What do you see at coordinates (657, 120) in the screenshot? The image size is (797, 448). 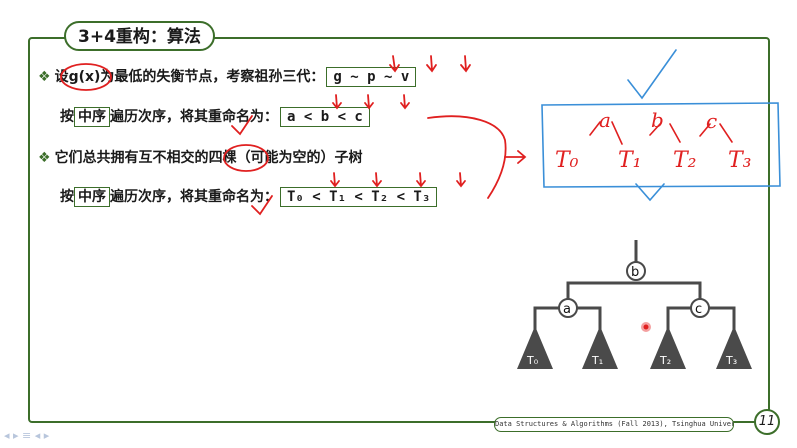 I see `hw-node-b: b` at bounding box center [657, 120].